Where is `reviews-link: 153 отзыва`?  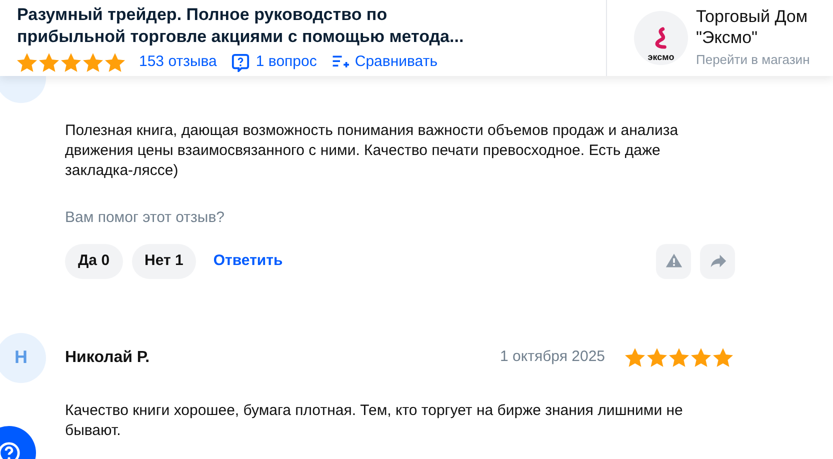 reviews-link: 153 отзыва is located at coordinates (178, 62).